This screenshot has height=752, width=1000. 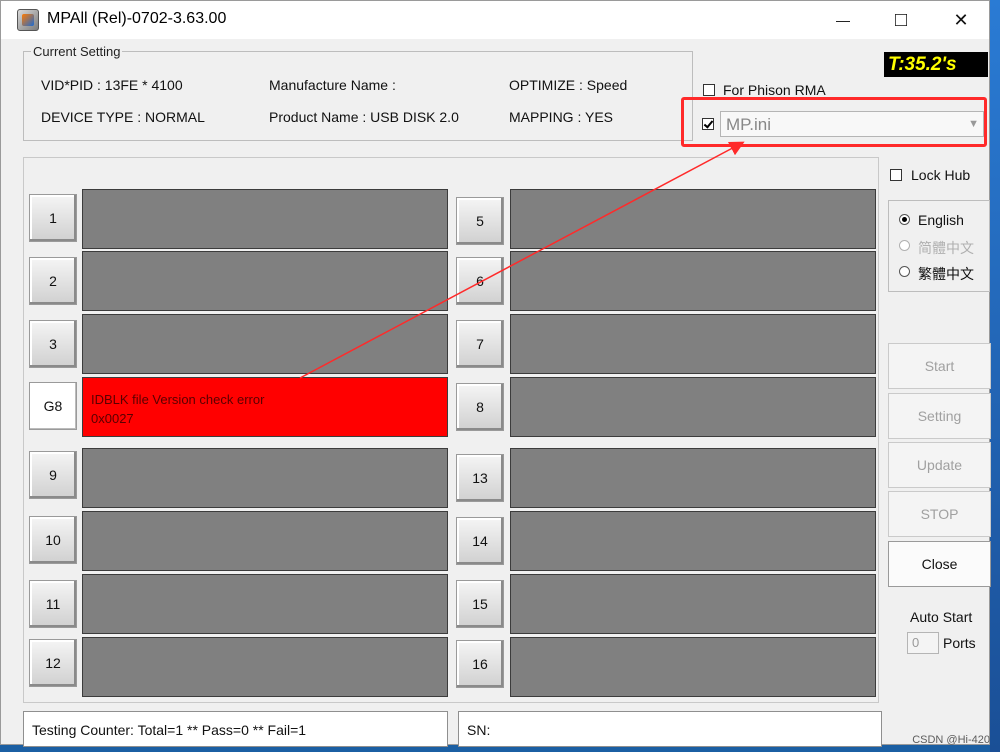 I want to click on setting-button: Setting, so click(x=939, y=416).